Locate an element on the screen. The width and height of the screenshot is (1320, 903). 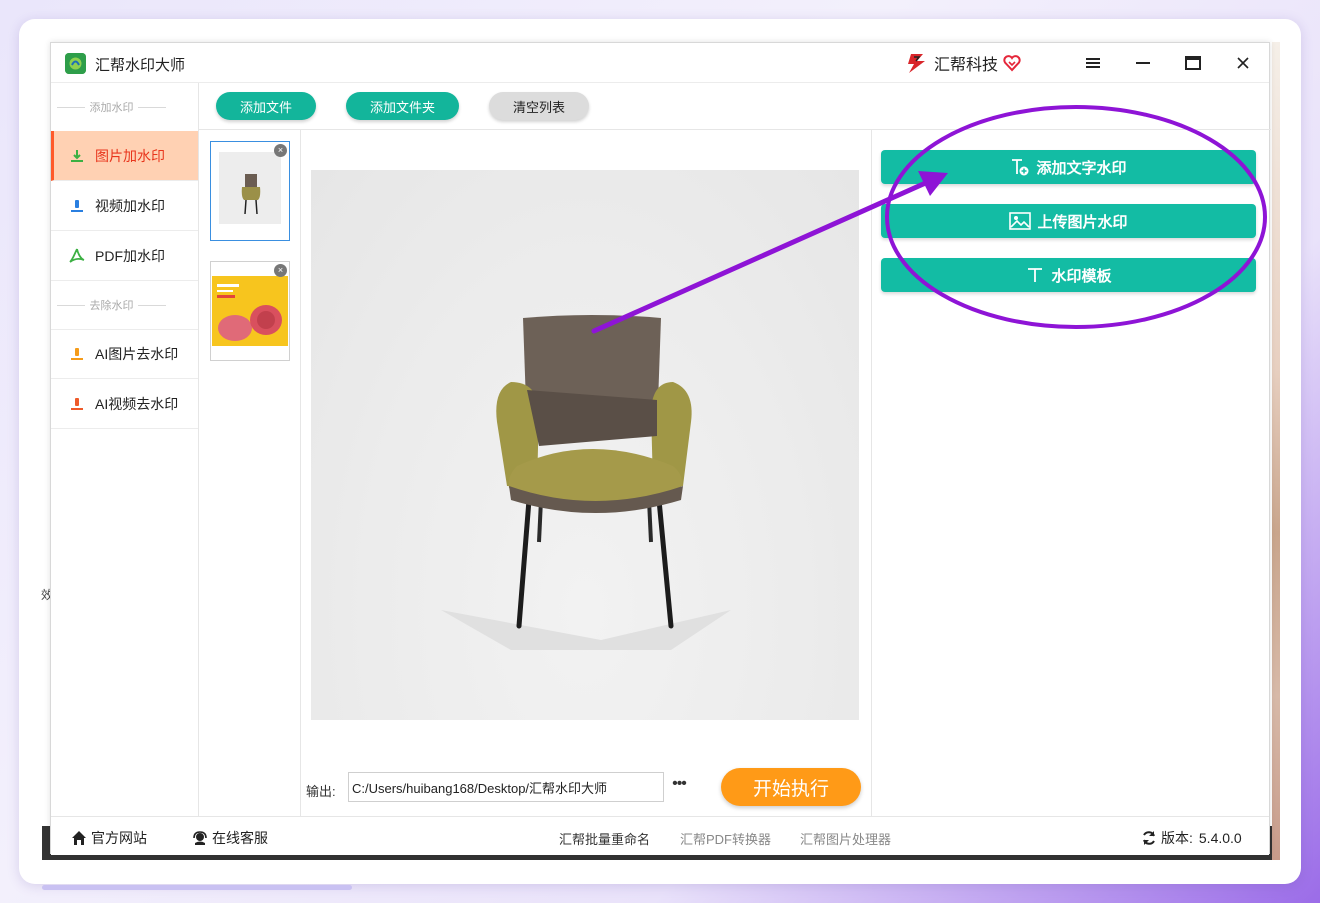
heart-icon is located at coordinates (1012, 63).